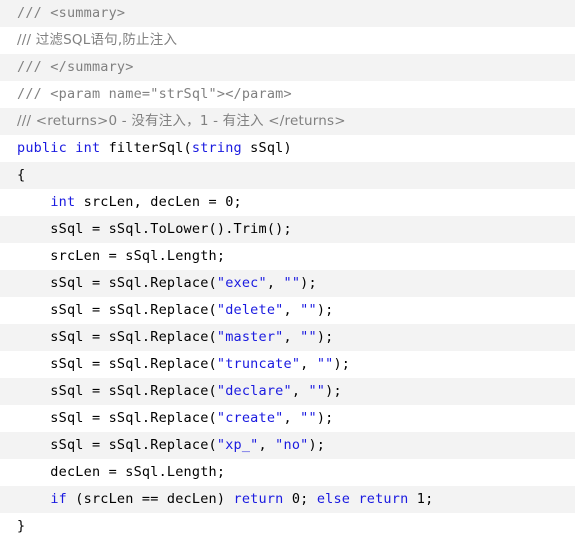 The image size is (575, 551). What do you see at coordinates (181, 121) in the screenshot?
I see `code-token-comment: /// <returns>0 - 没有注入，1 - 有注入 </returns>` at bounding box center [181, 121].